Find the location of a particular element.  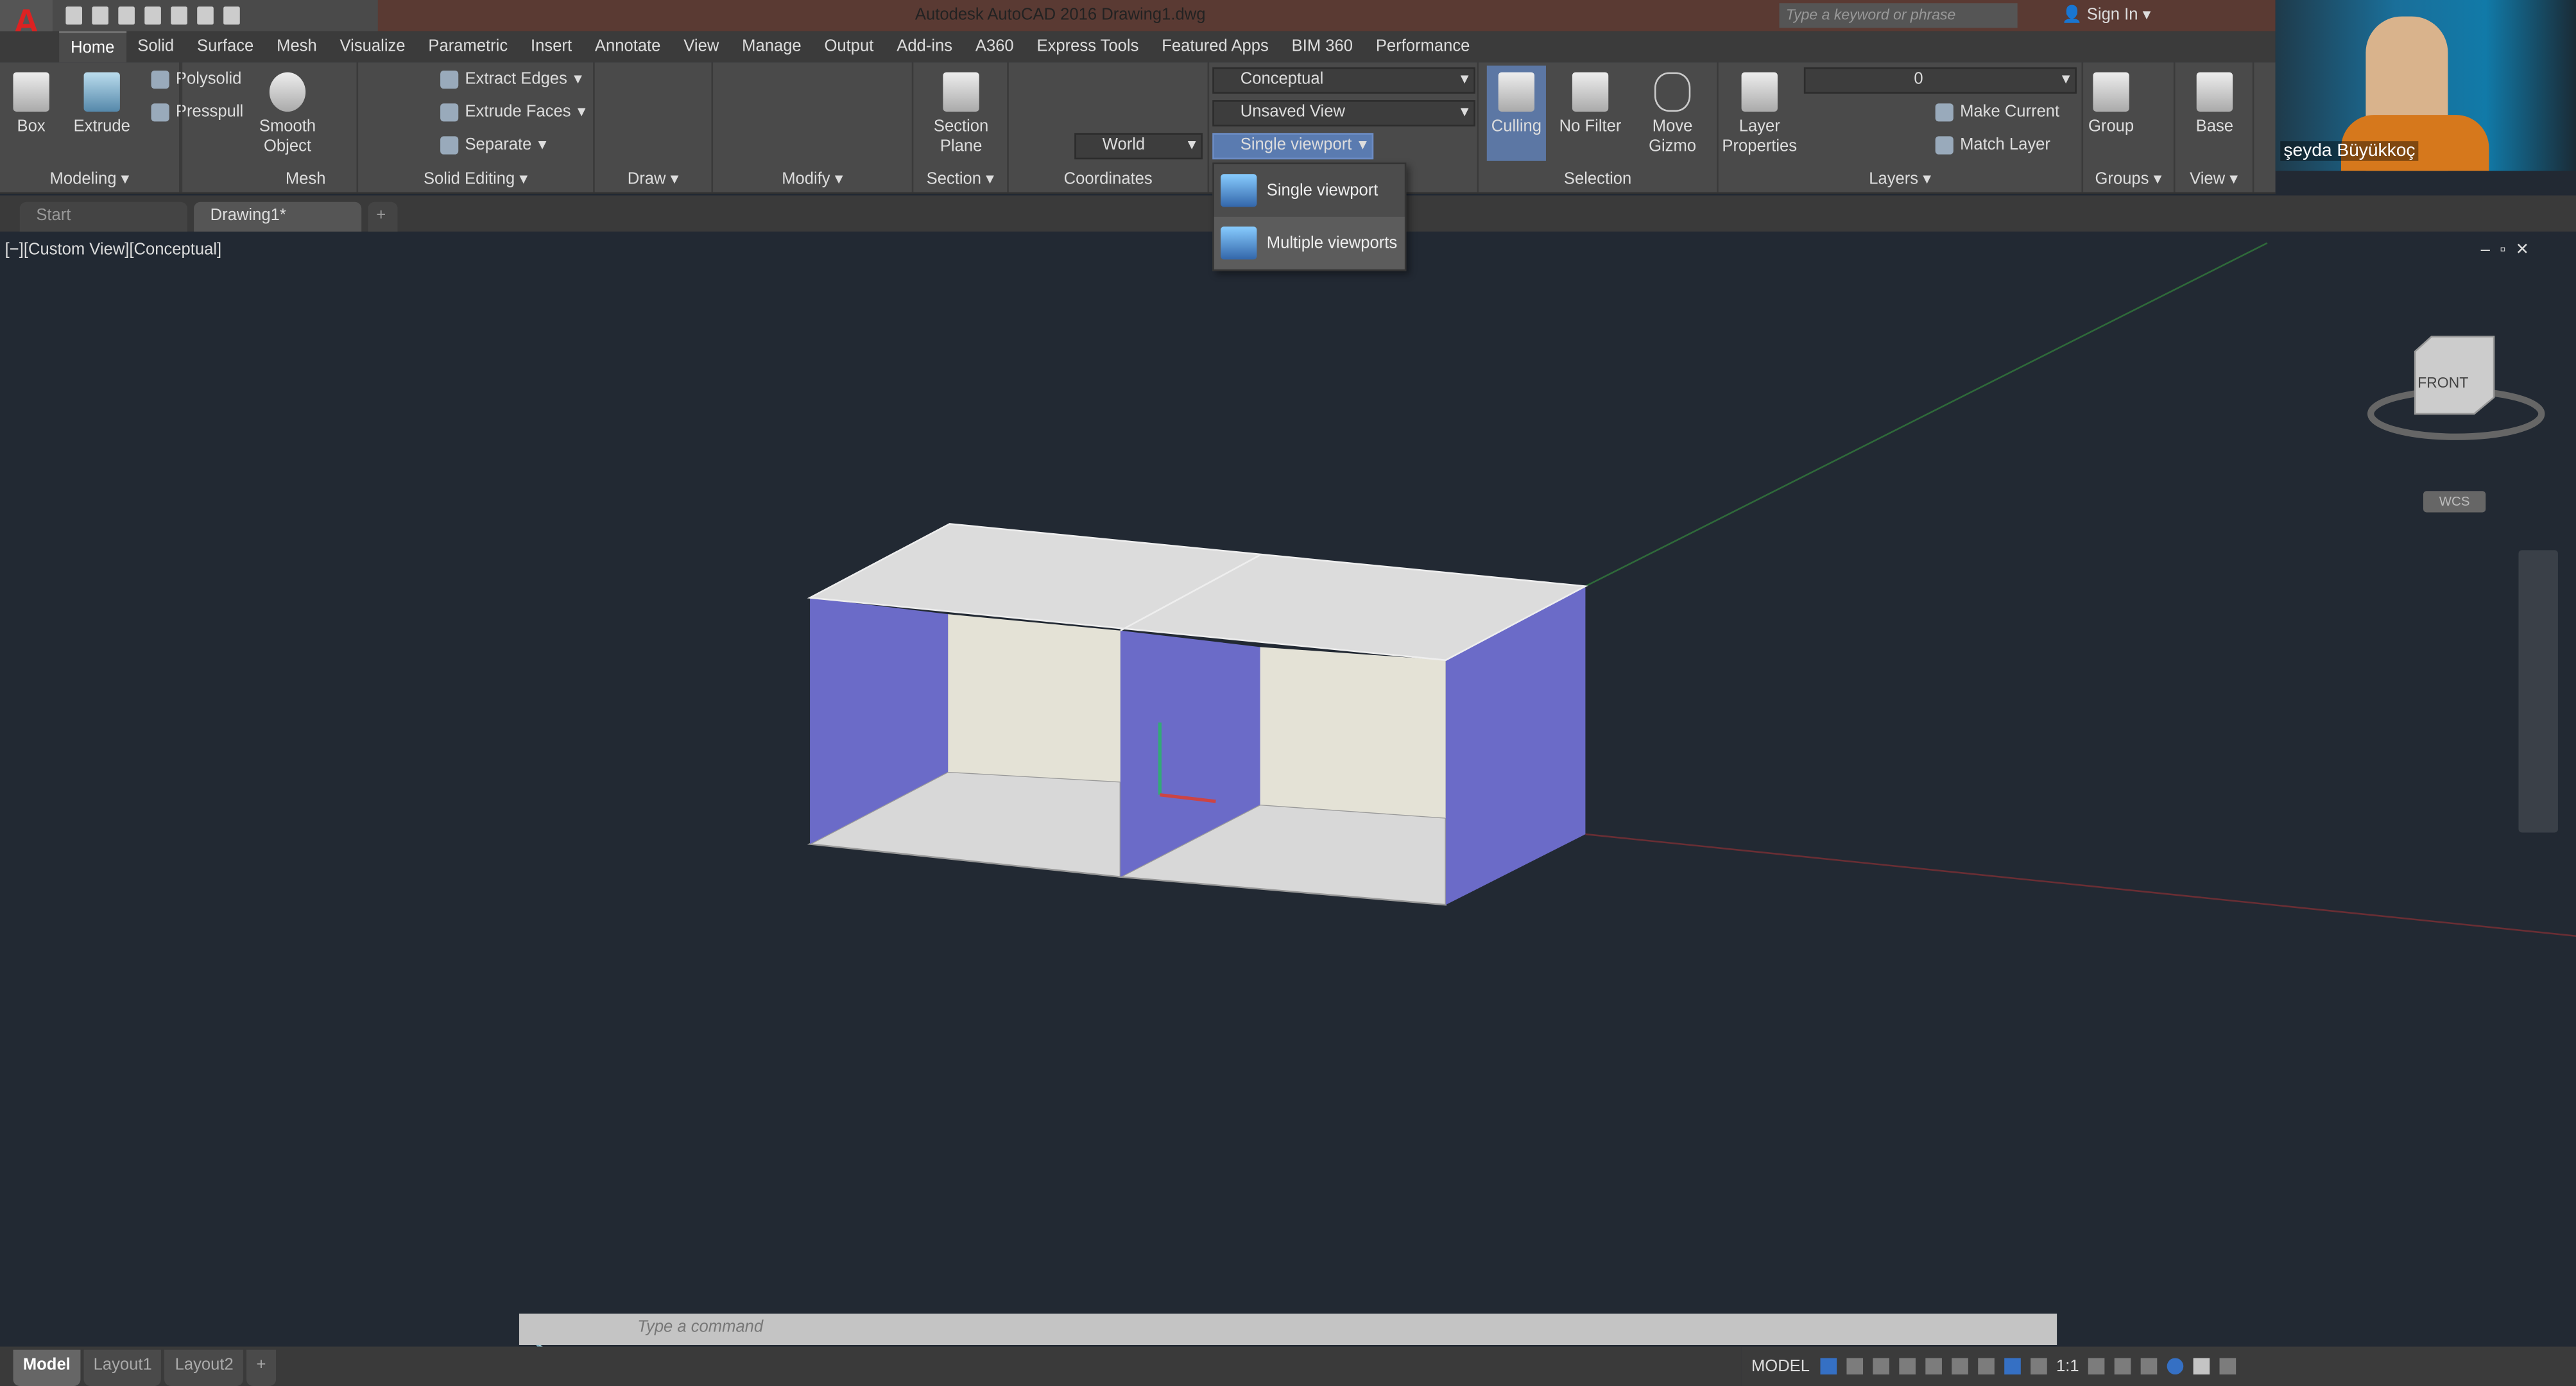

save-icon is located at coordinates (126, 16).